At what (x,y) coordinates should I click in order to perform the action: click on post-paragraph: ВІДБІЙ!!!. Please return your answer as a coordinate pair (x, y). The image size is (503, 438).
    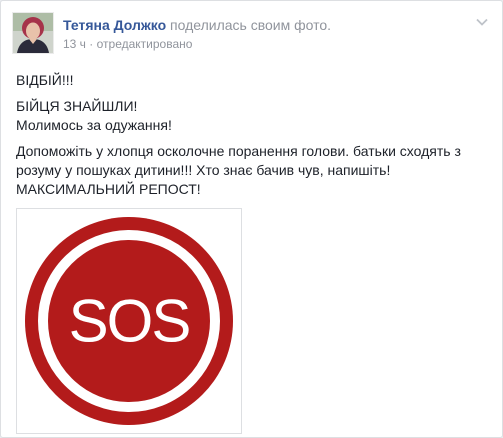
    Looking at the image, I should click on (251, 80).